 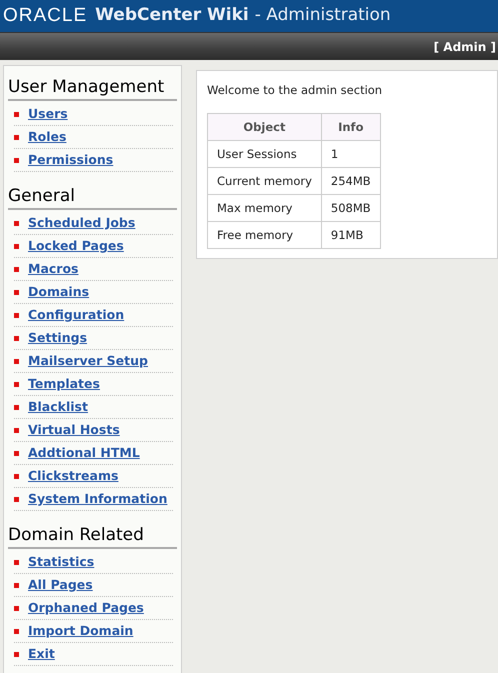 What do you see at coordinates (84, 453) in the screenshot?
I see `sidebar-link: Addtional HTML` at bounding box center [84, 453].